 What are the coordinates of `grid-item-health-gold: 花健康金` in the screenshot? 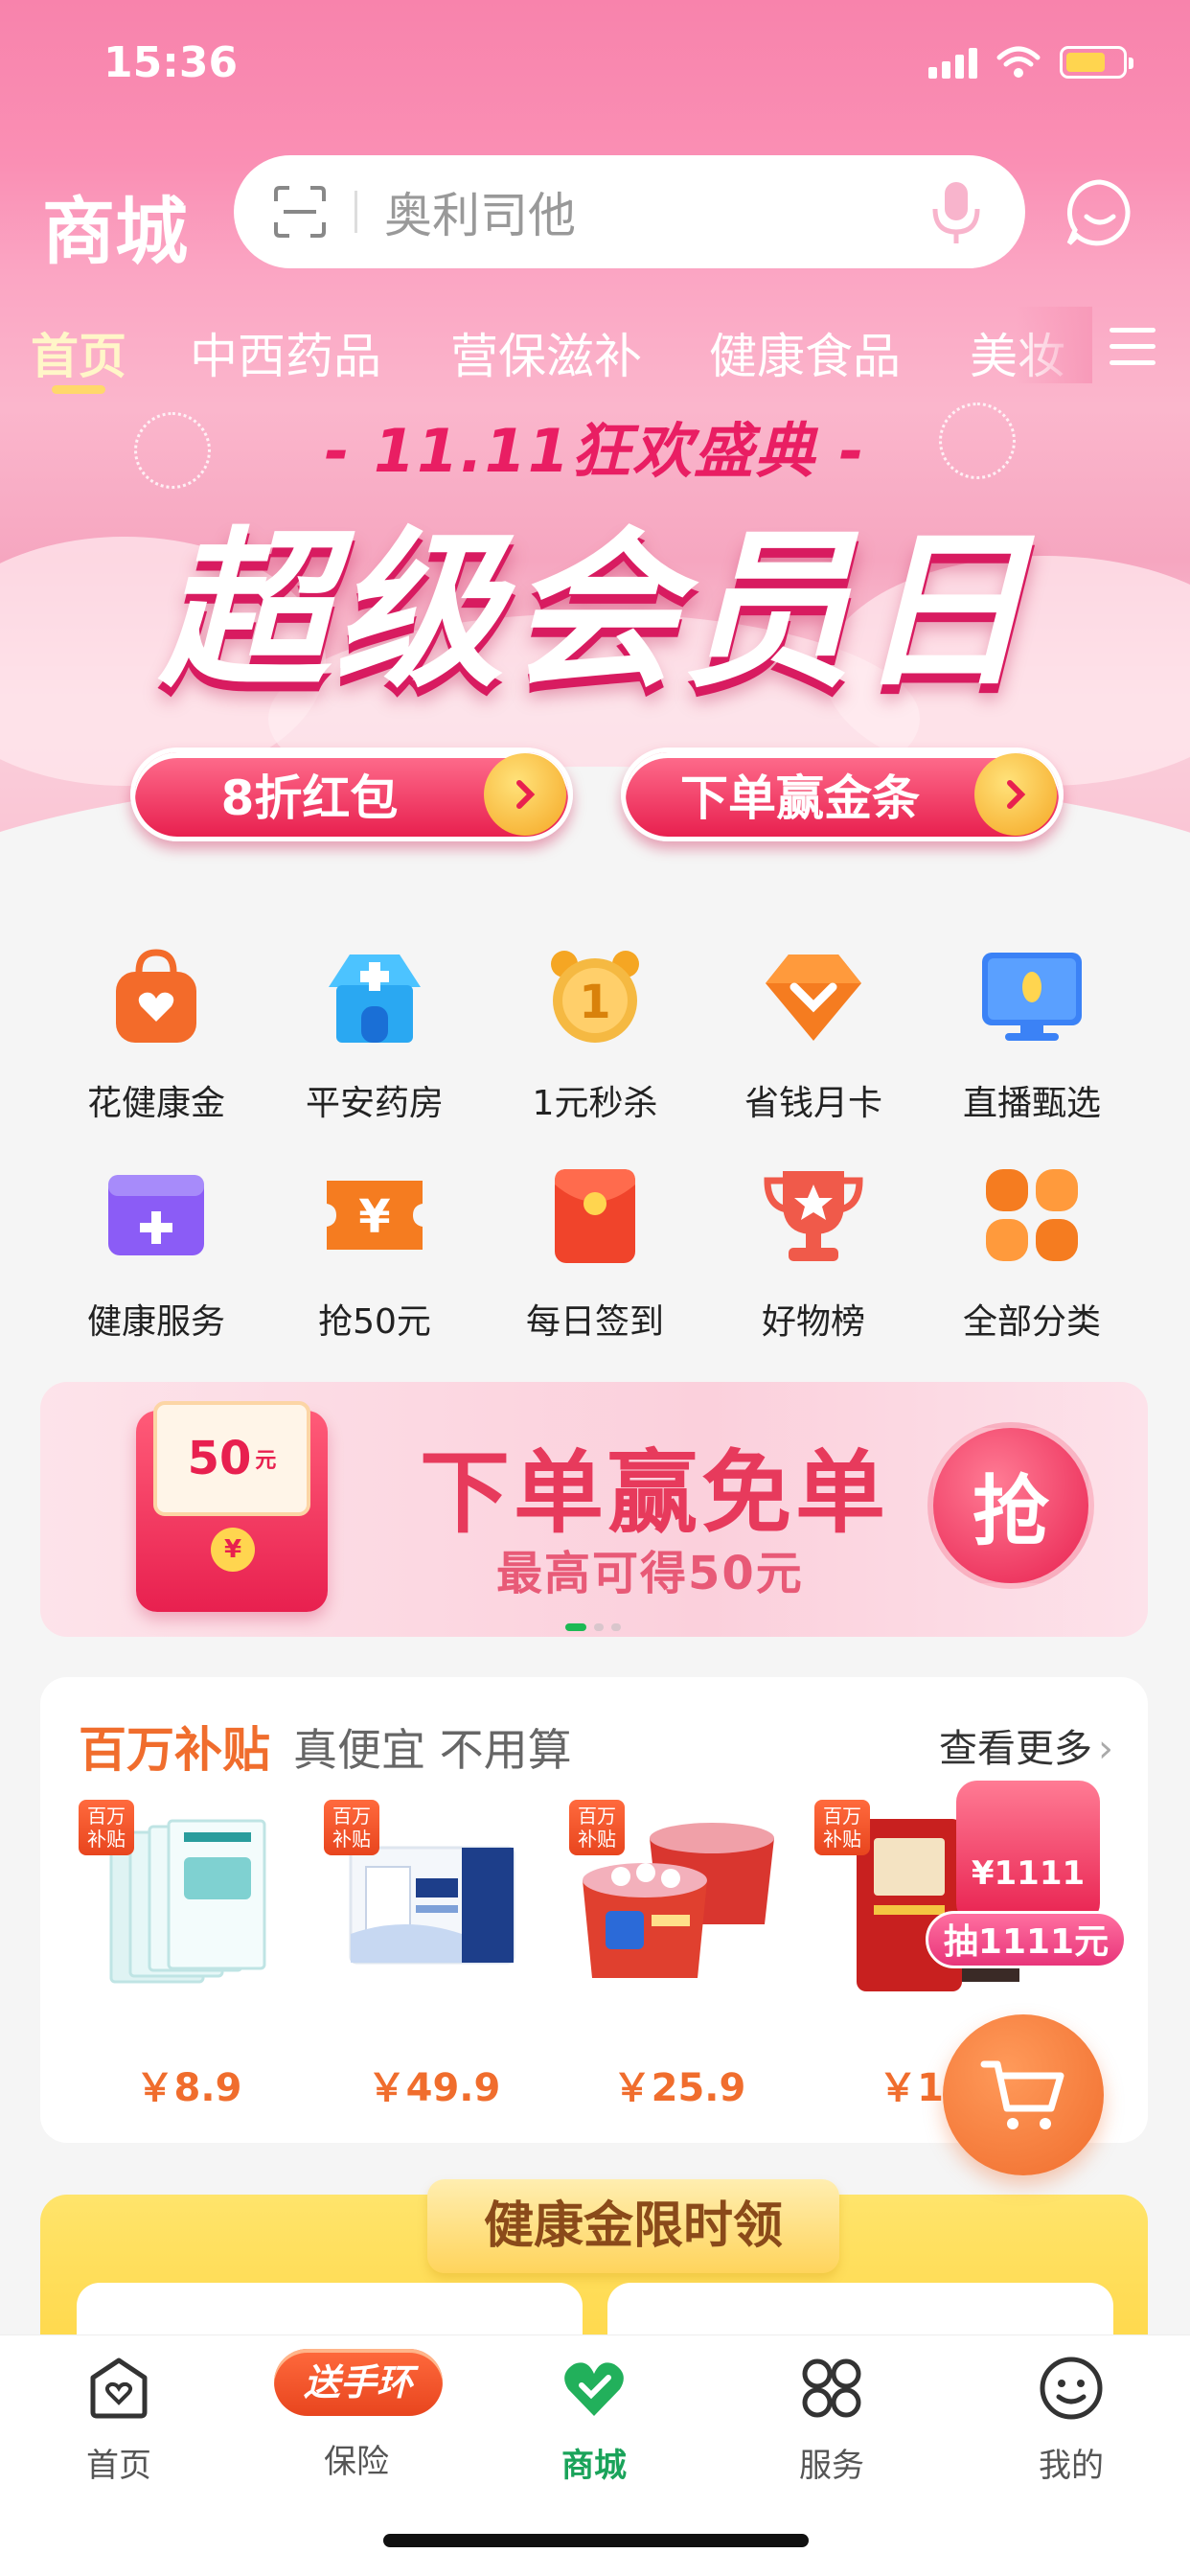 It's located at (156, 1034).